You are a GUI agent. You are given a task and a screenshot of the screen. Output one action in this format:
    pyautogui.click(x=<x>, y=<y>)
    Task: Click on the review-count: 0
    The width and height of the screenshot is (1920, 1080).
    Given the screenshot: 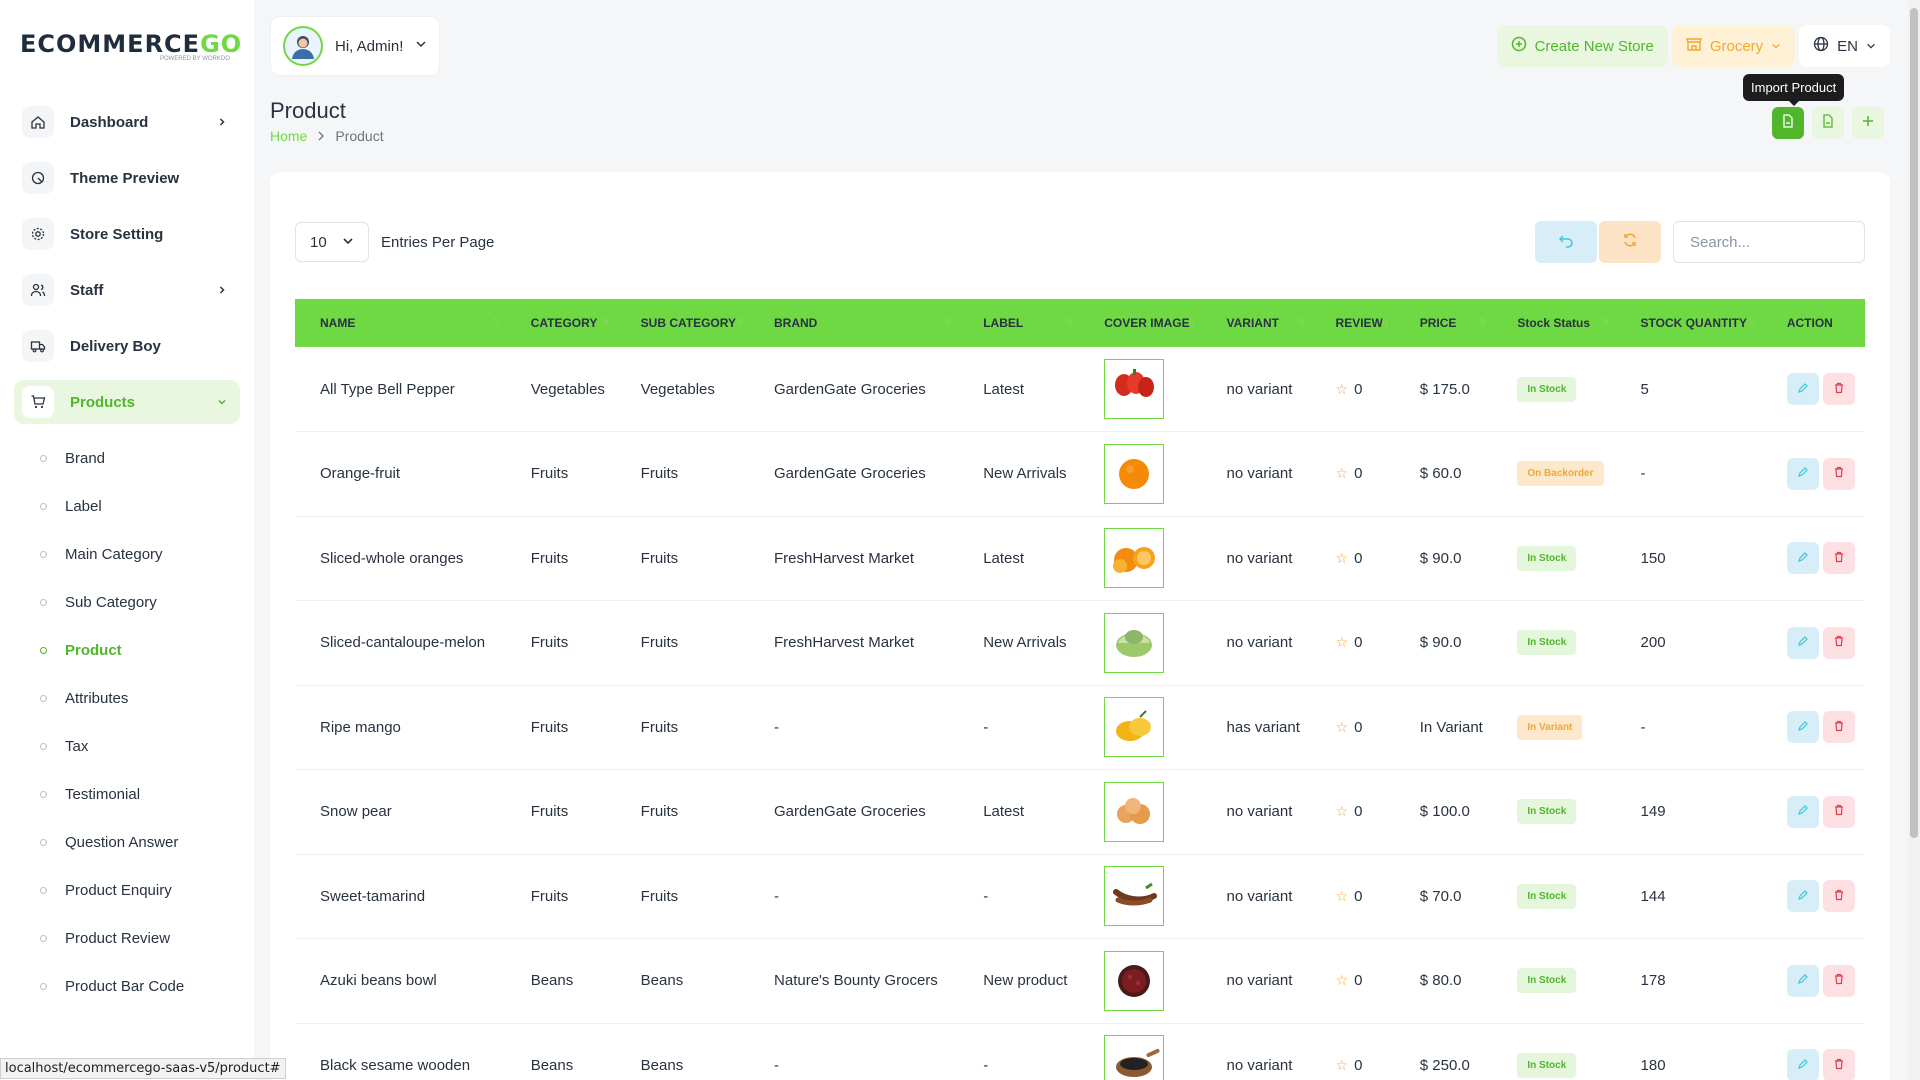 What is the action you would take?
    pyautogui.click(x=1358, y=981)
    